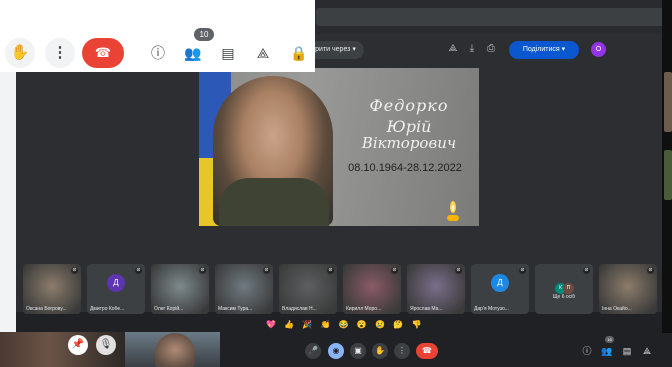 This screenshot has width=672, height=367. What do you see at coordinates (380, 351) in the screenshot?
I see `raise-hand-icon: ✋` at bounding box center [380, 351].